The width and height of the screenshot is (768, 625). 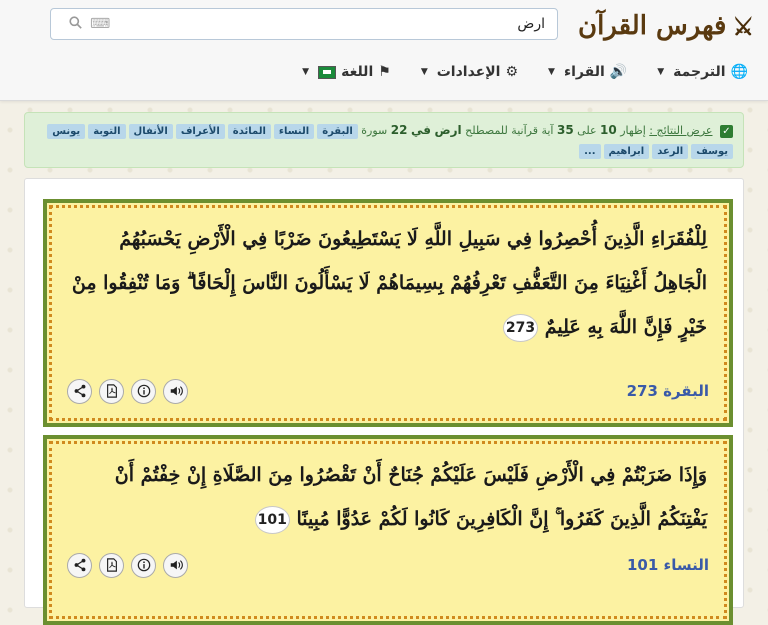 I want to click on surah-tag: الأعراف, so click(x=200, y=131).